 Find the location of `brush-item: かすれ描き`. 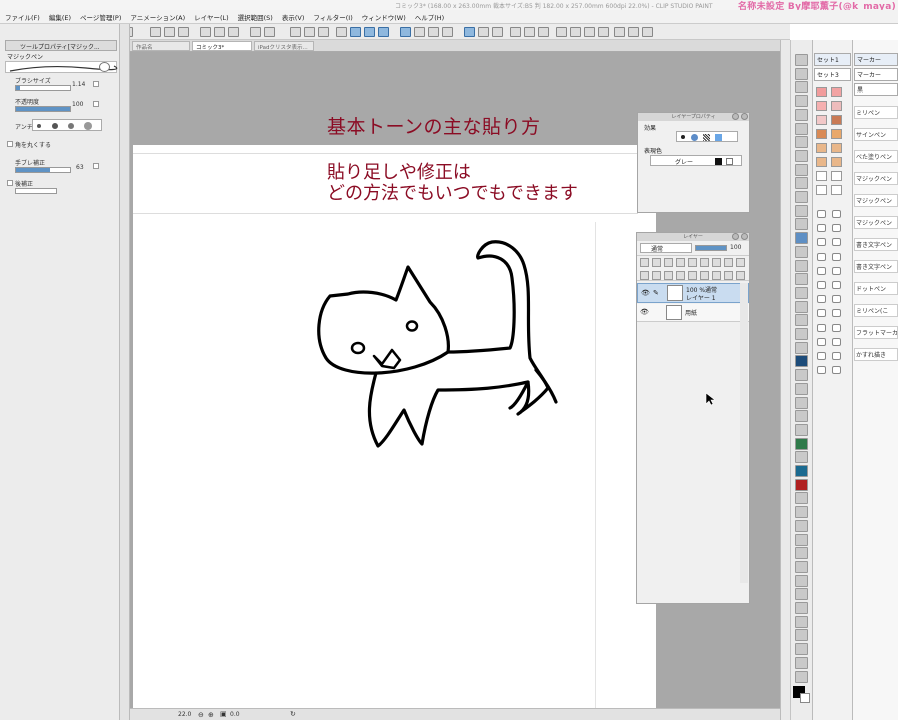

brush-item: かすれ描き is located at coordinates (876, 354).